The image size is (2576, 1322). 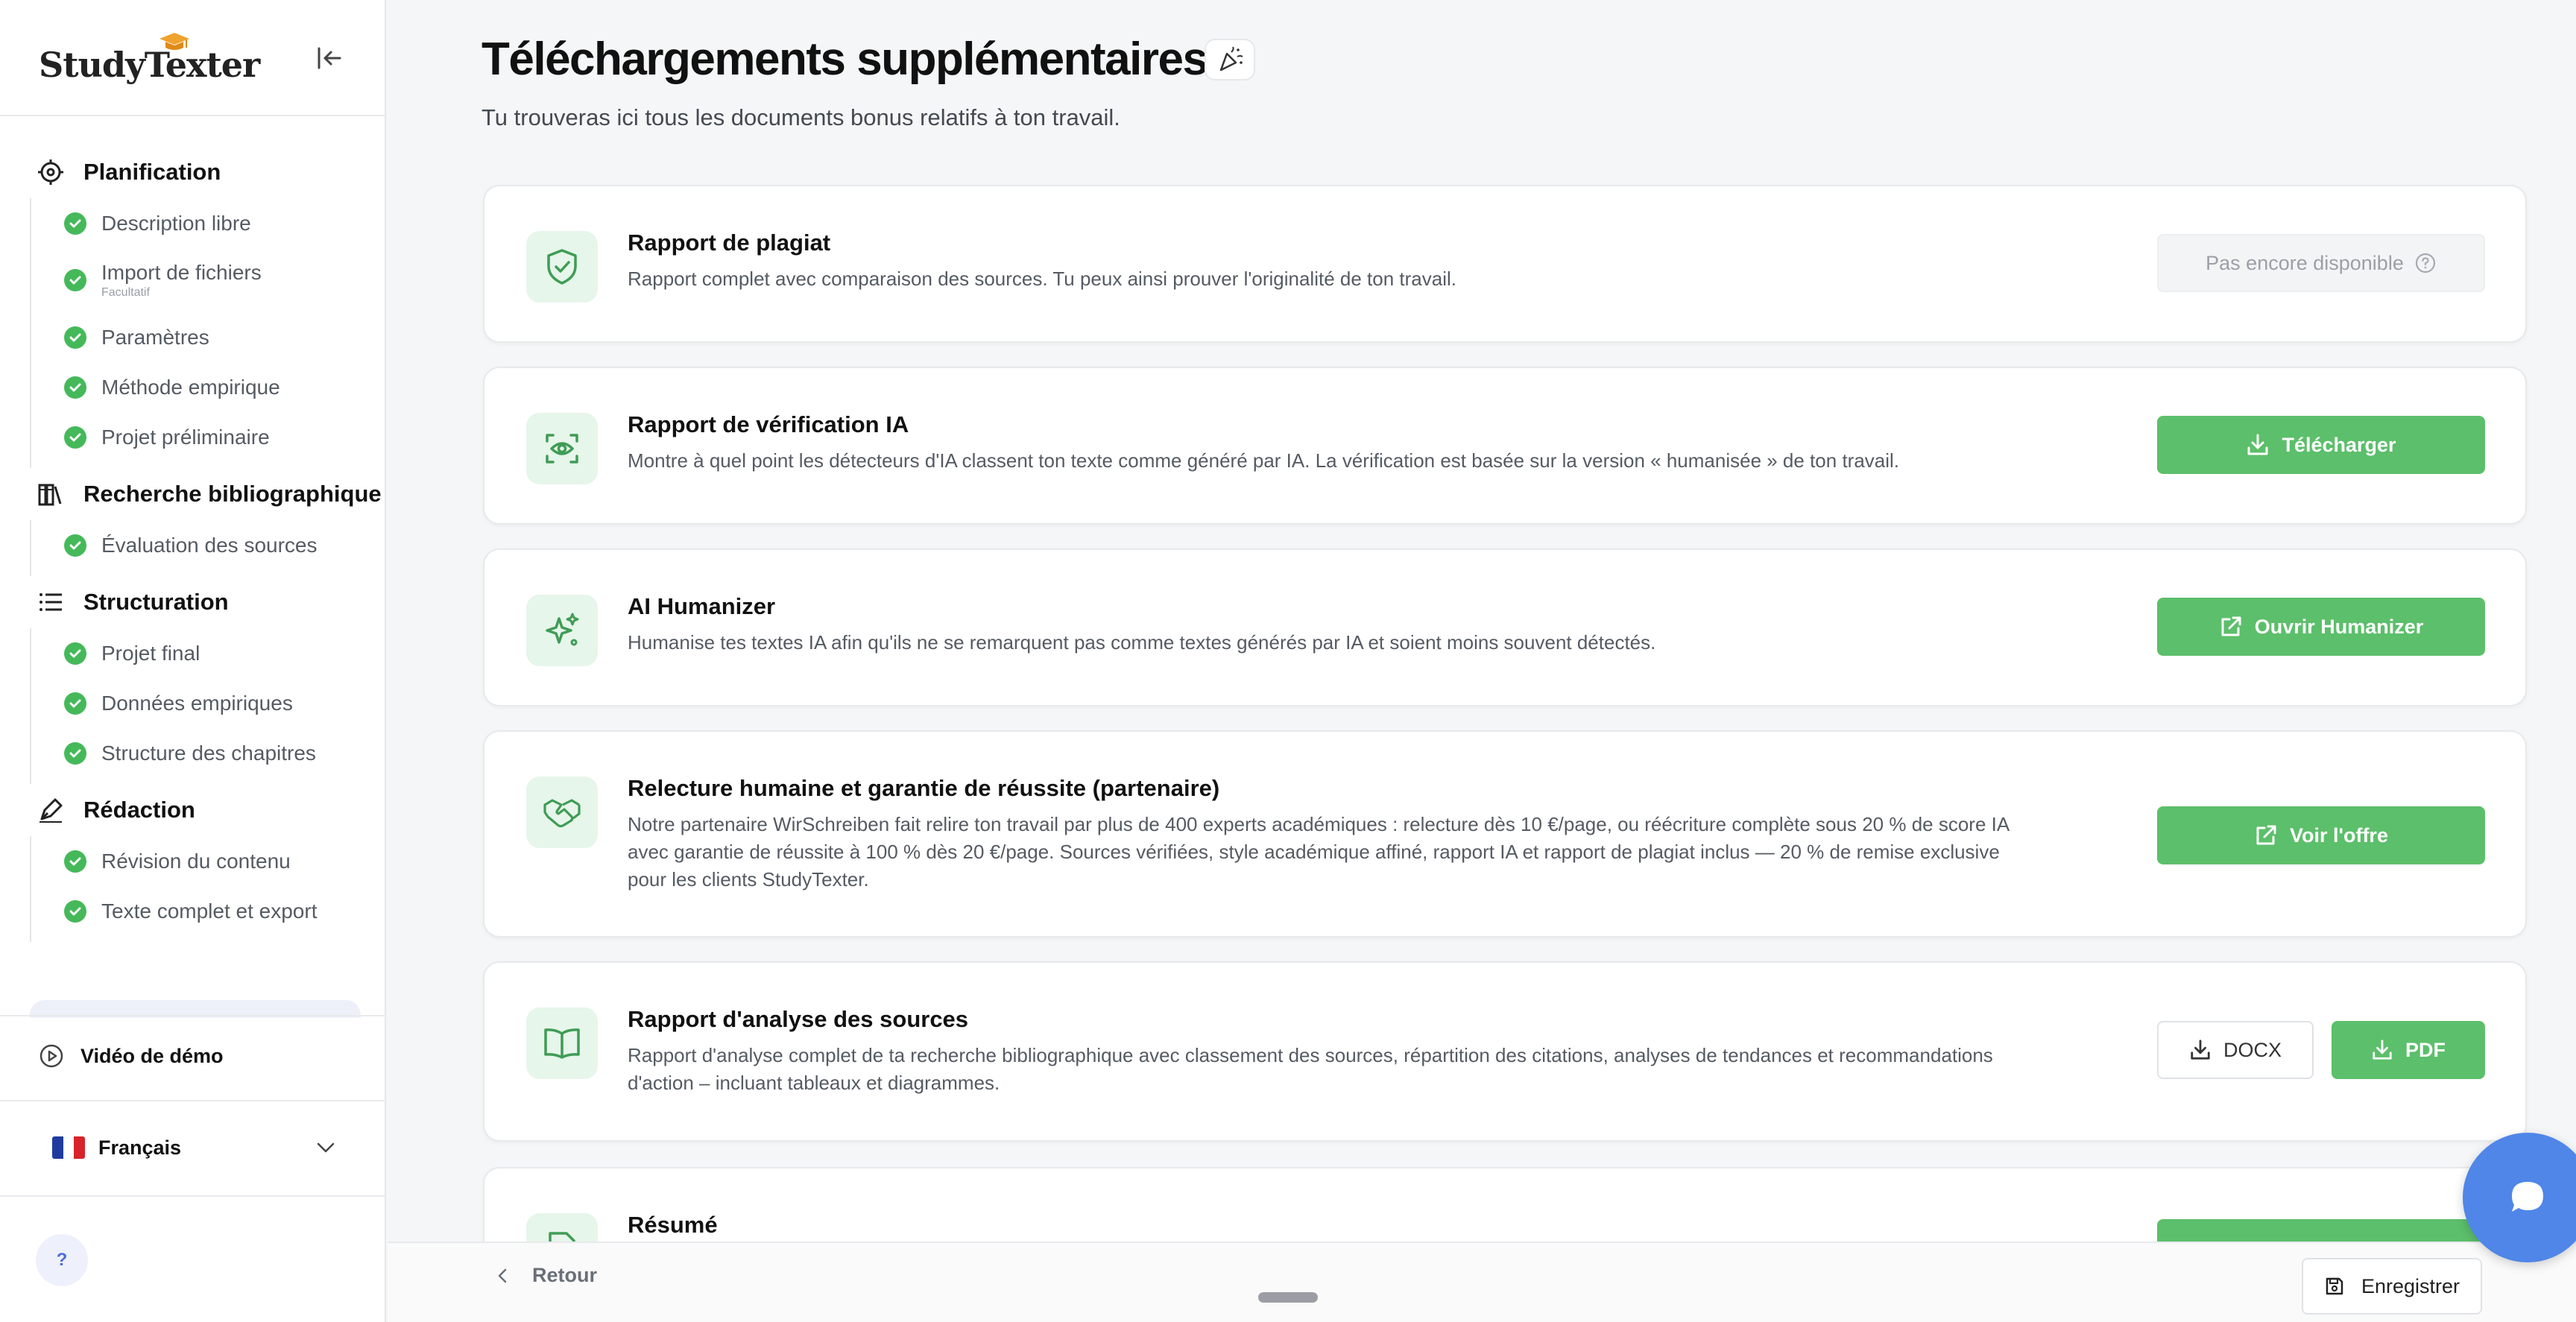 I want to click on nav-item-label: Projet préliminaire, so click(x=185, y=437).